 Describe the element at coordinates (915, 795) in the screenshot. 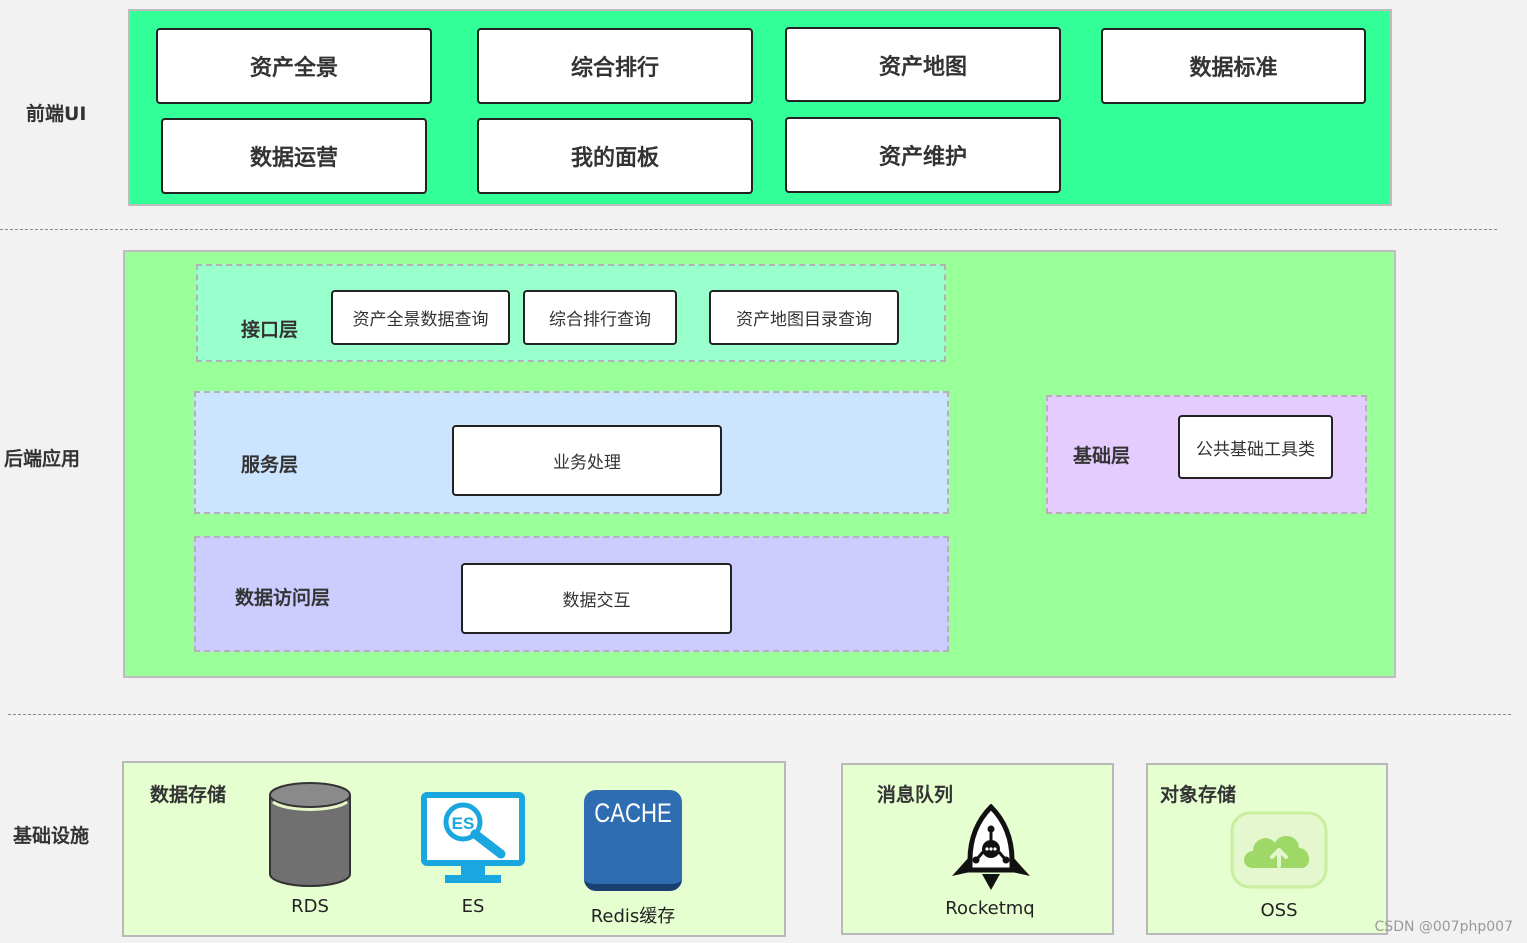

I see `message-queue-title: 消息队列` at that location.